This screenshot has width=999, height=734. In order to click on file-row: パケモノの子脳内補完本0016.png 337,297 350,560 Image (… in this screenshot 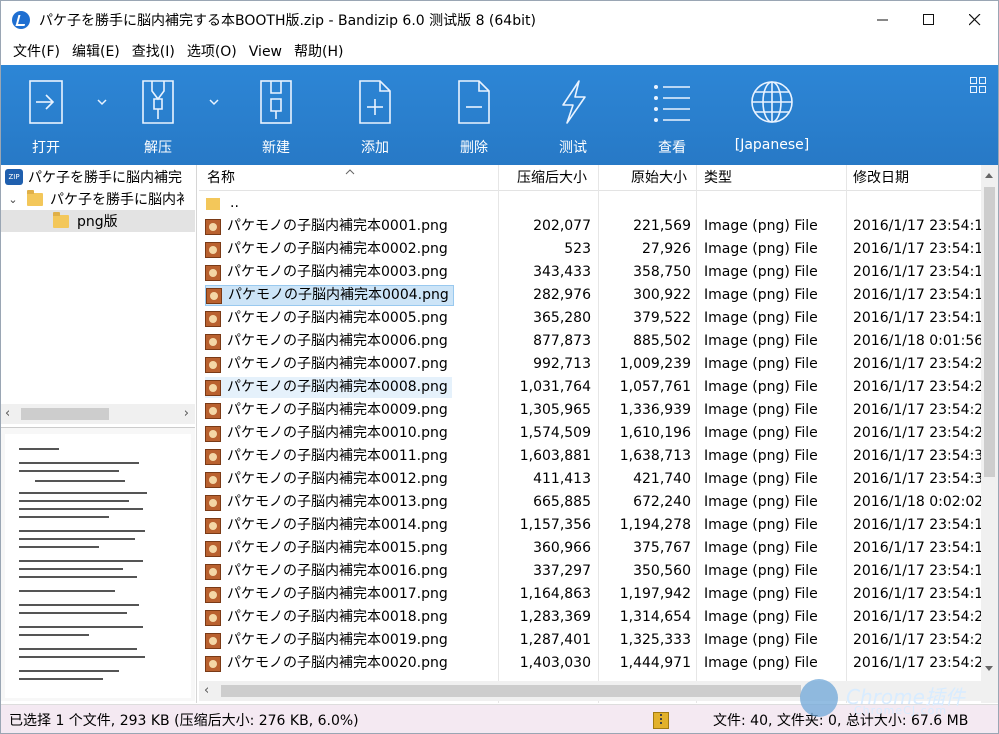, I will do `click(590, 571)`.